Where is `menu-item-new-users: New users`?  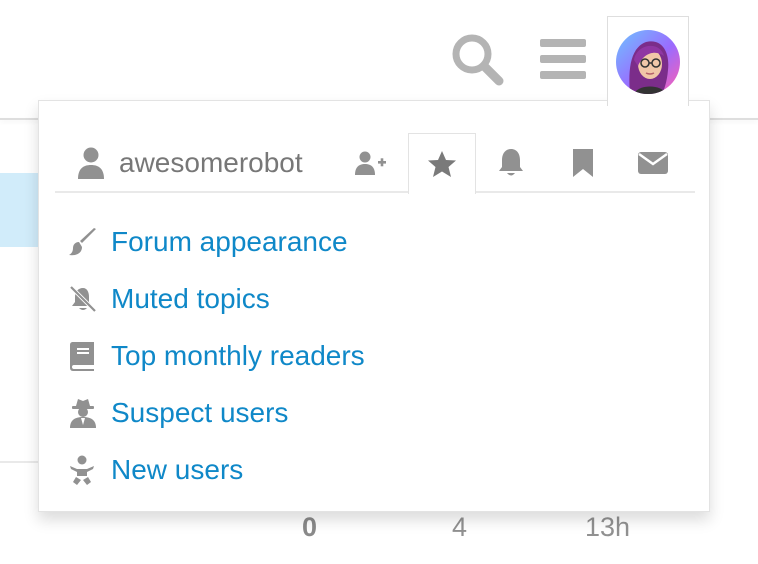 menu-item-new-users: New users is located at coordinates (369, 469).